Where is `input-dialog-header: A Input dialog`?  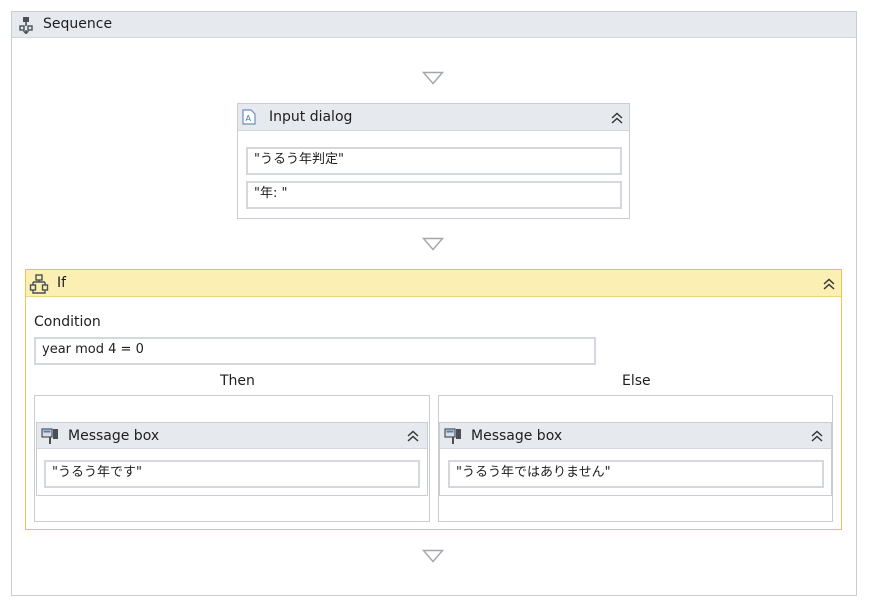
input-dialog-header: A Input dialog is located at coordinates (433, 117).